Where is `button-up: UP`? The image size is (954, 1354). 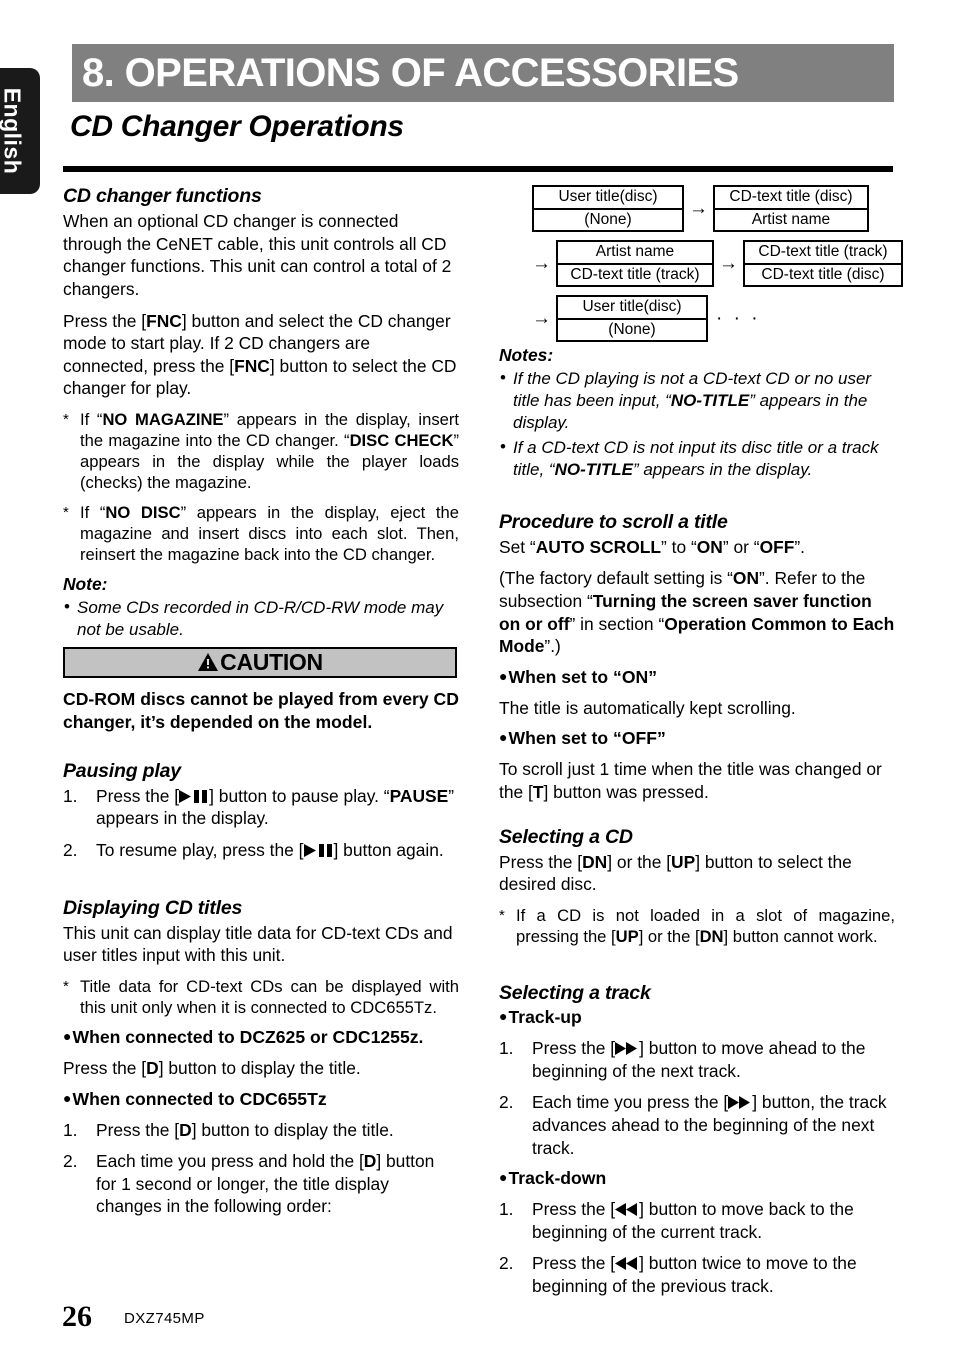 button-up: UP is located at coordinates (683, 861).